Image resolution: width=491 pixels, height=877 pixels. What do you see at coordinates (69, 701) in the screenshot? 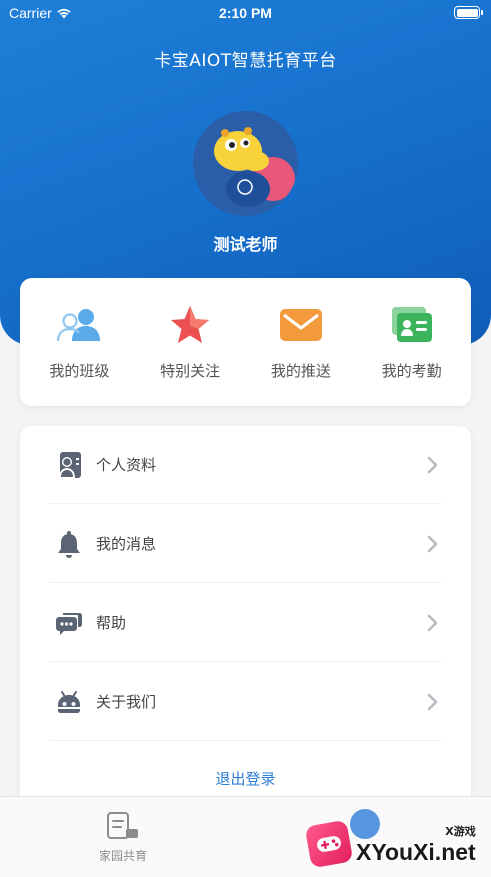
I see `robot-icon` at bounding box center [69, 701].